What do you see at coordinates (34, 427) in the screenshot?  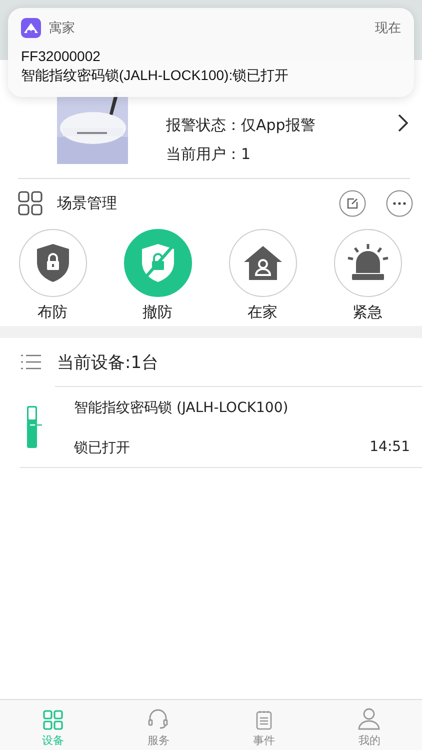 I see `door-lock-icon` at bounding box center [34, 427].